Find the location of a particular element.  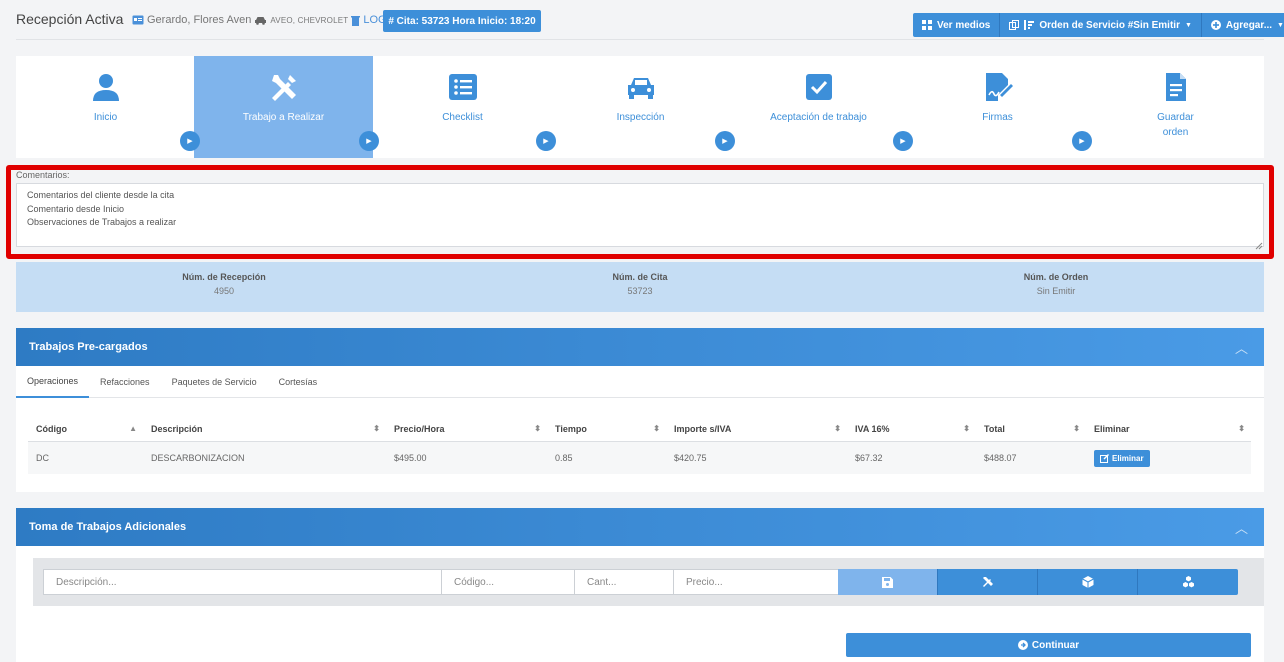

step-firmas: Firmas is located at coordinates (997, 107).